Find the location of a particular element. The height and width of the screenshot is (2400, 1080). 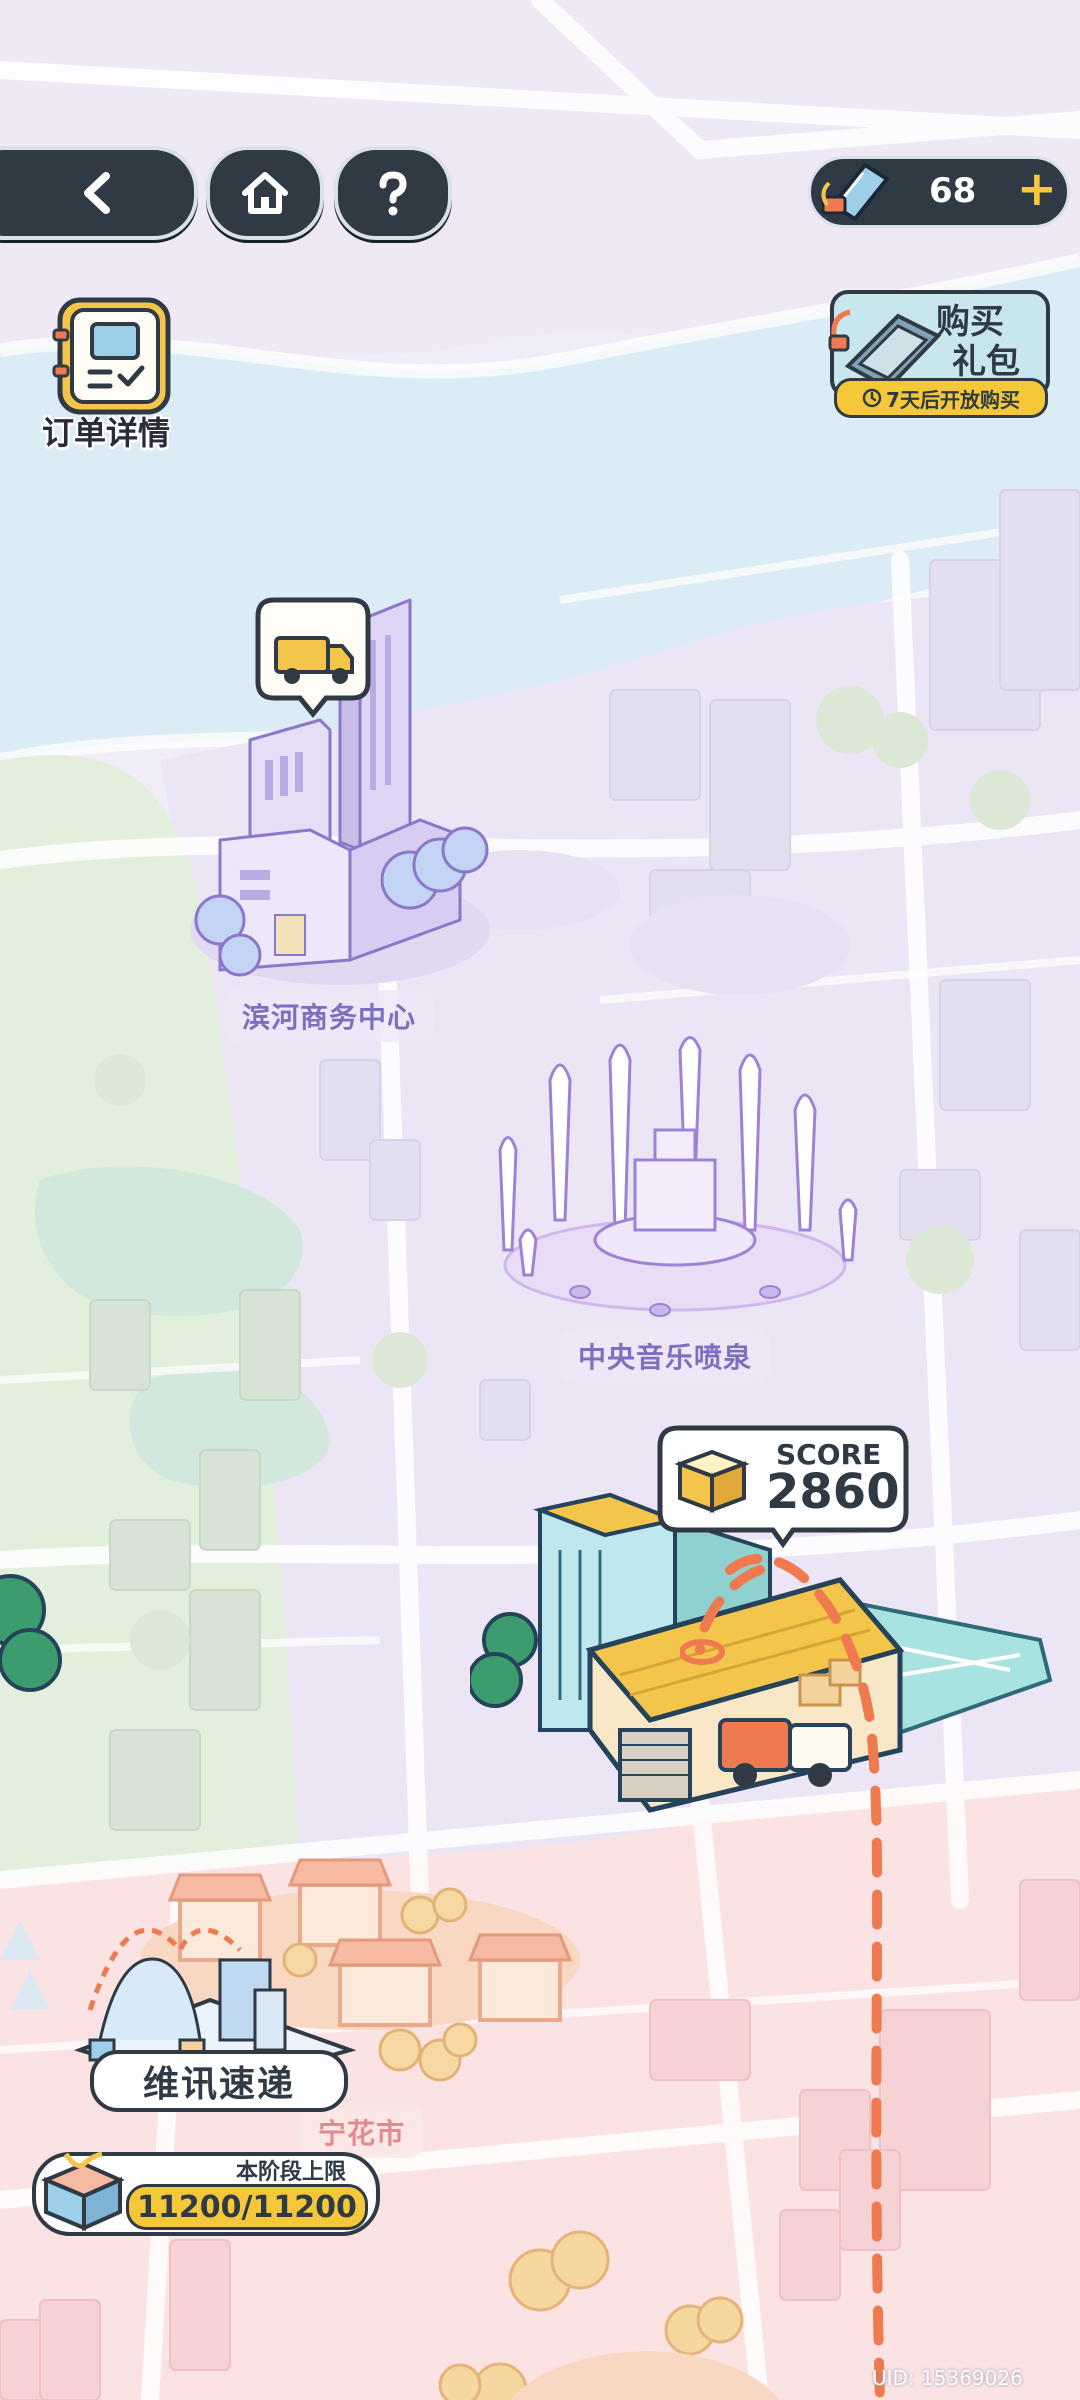

fountain-label: 中央音乐喷泉 is located at coordinates (665, 1356).